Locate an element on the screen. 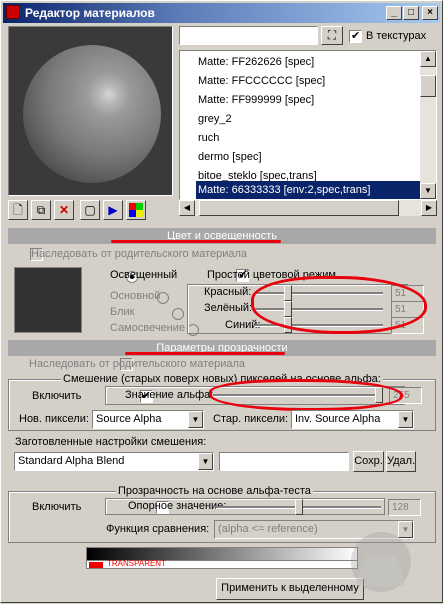  scroll-up-icon: ▲ is located at coordinates (428, 59).